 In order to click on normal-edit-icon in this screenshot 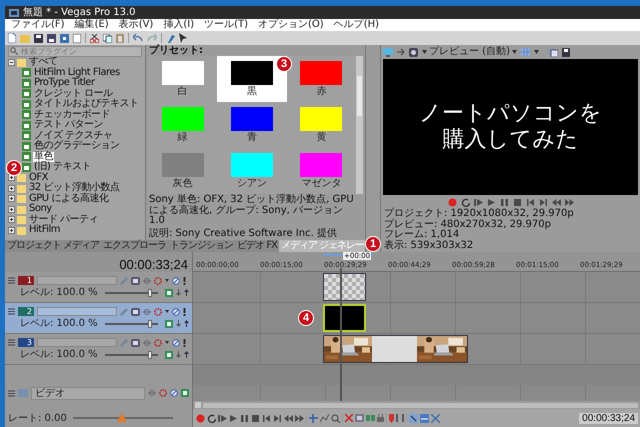, I will do `click(313, 418)`.